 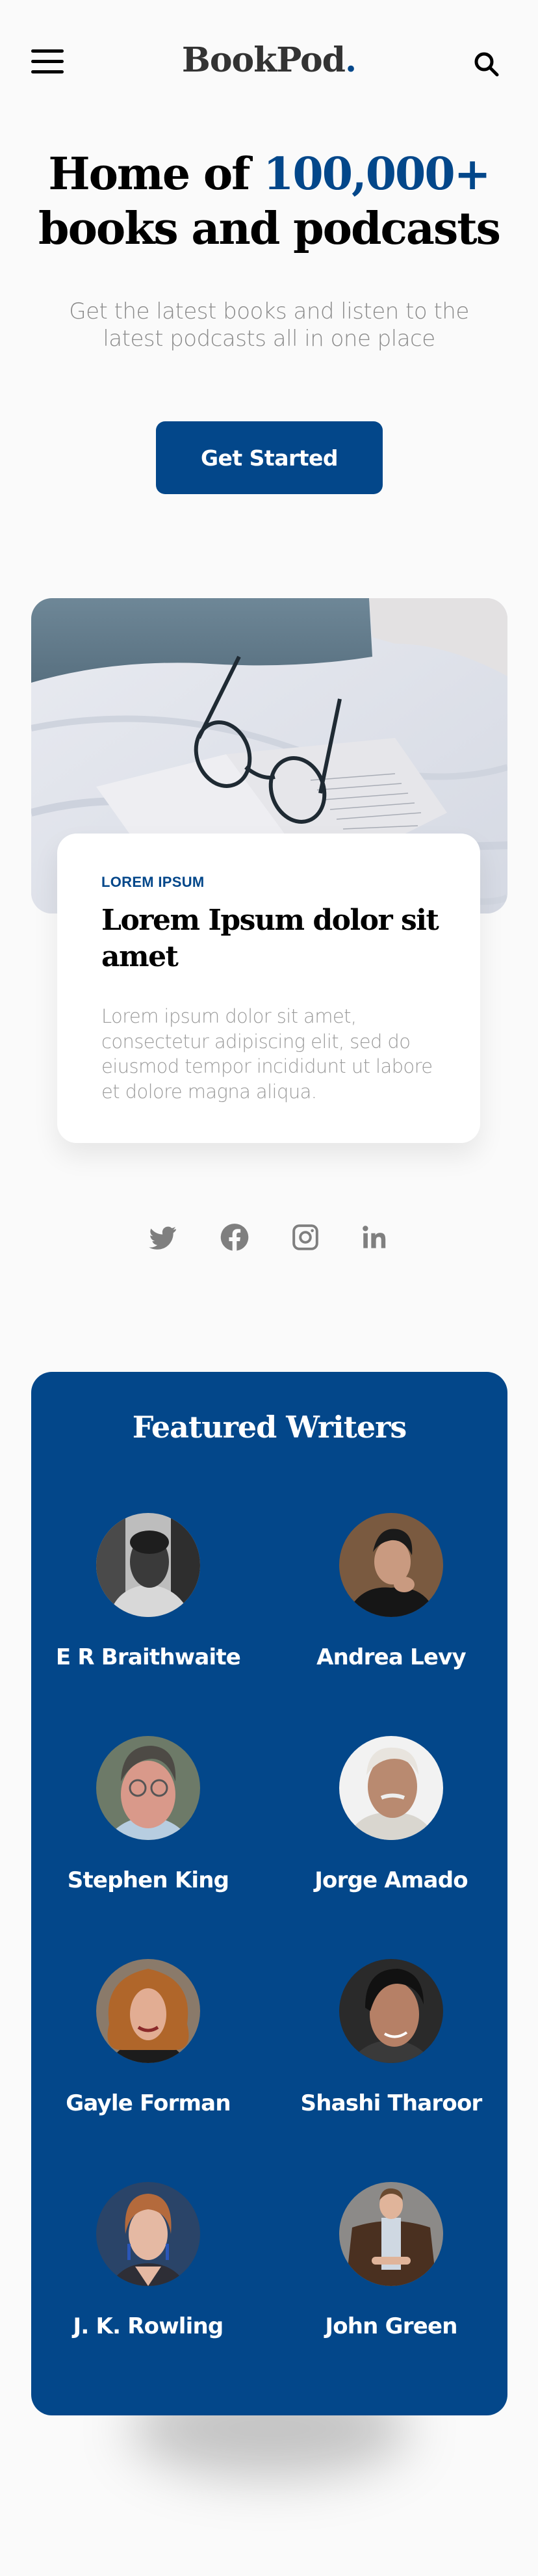 I want to click on instagram-icon, so click(x=305, y=1237).